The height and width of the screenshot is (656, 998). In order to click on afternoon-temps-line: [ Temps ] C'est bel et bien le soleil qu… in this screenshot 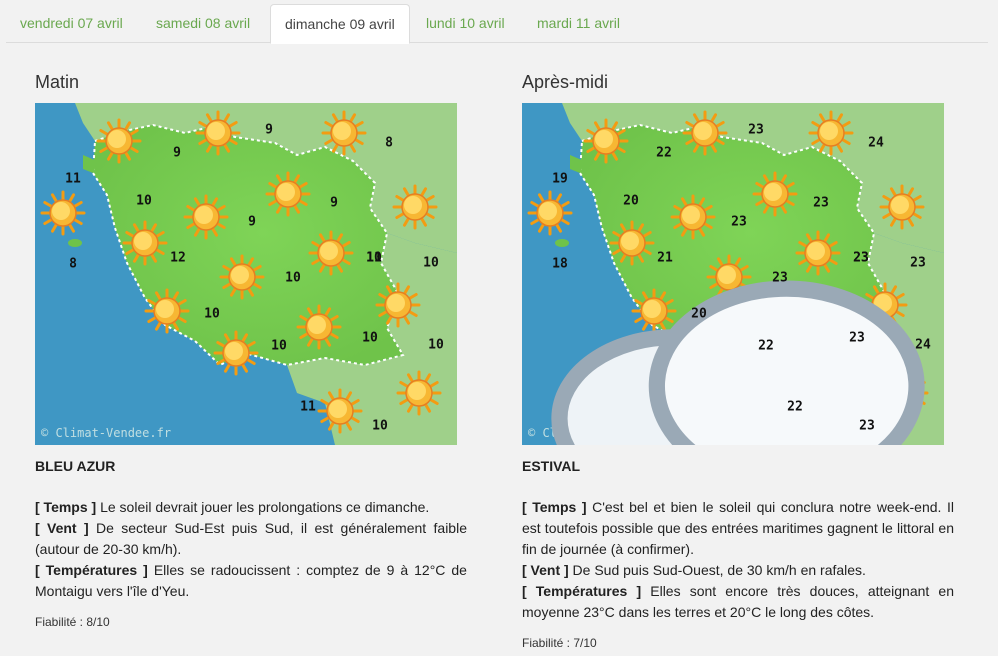, I will do `click(738, 528)`.